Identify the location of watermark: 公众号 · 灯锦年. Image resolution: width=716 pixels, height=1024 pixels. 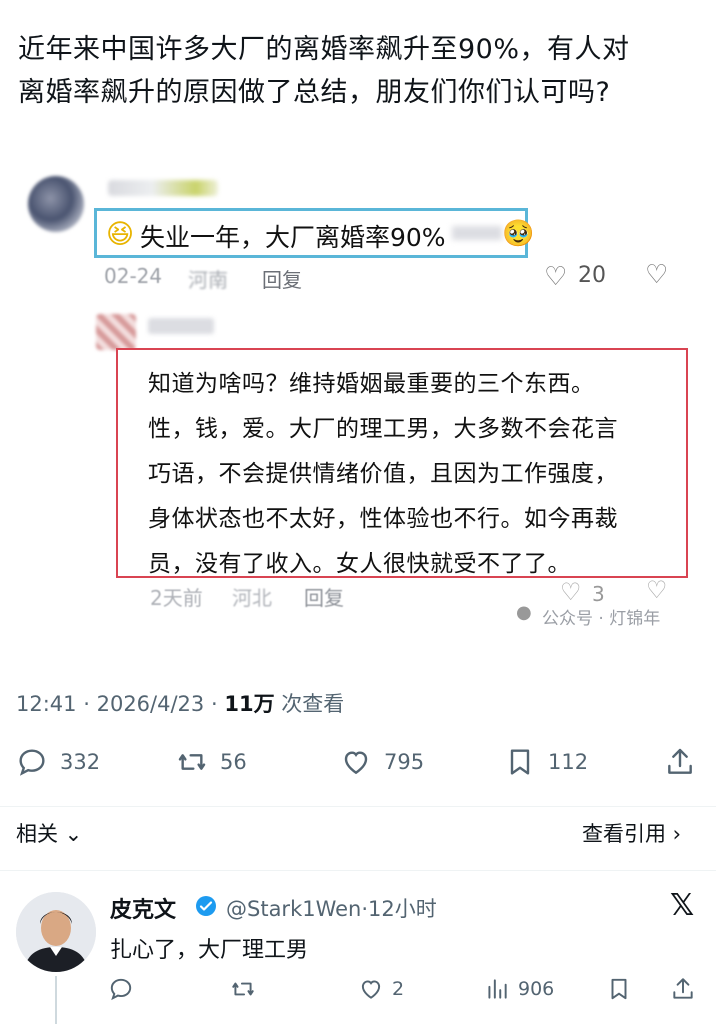
(601, 619).